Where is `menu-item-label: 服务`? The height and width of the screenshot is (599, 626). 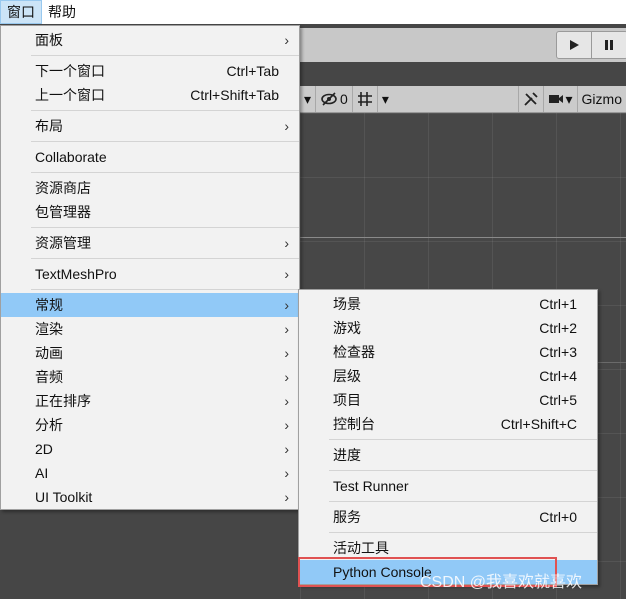
menu-item-label: 服务 is located at coordinates (347, 517).